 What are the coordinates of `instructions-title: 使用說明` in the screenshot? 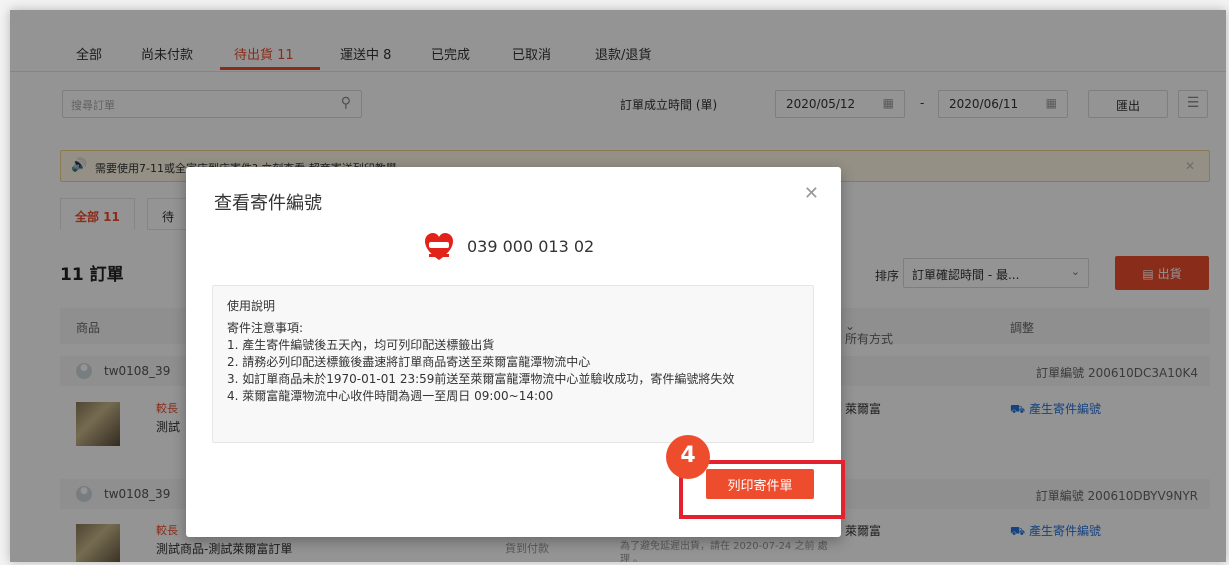 It's located at (251, 306).